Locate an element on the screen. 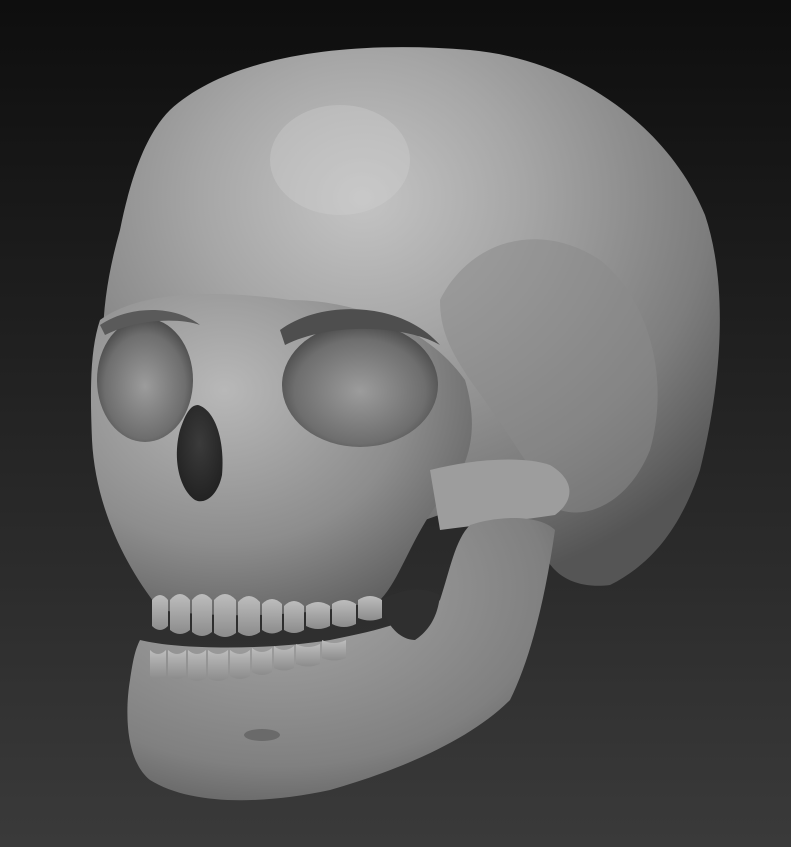 This screenshot has height=847, width=791. mental-foramen is located at coordinates (262, 735).